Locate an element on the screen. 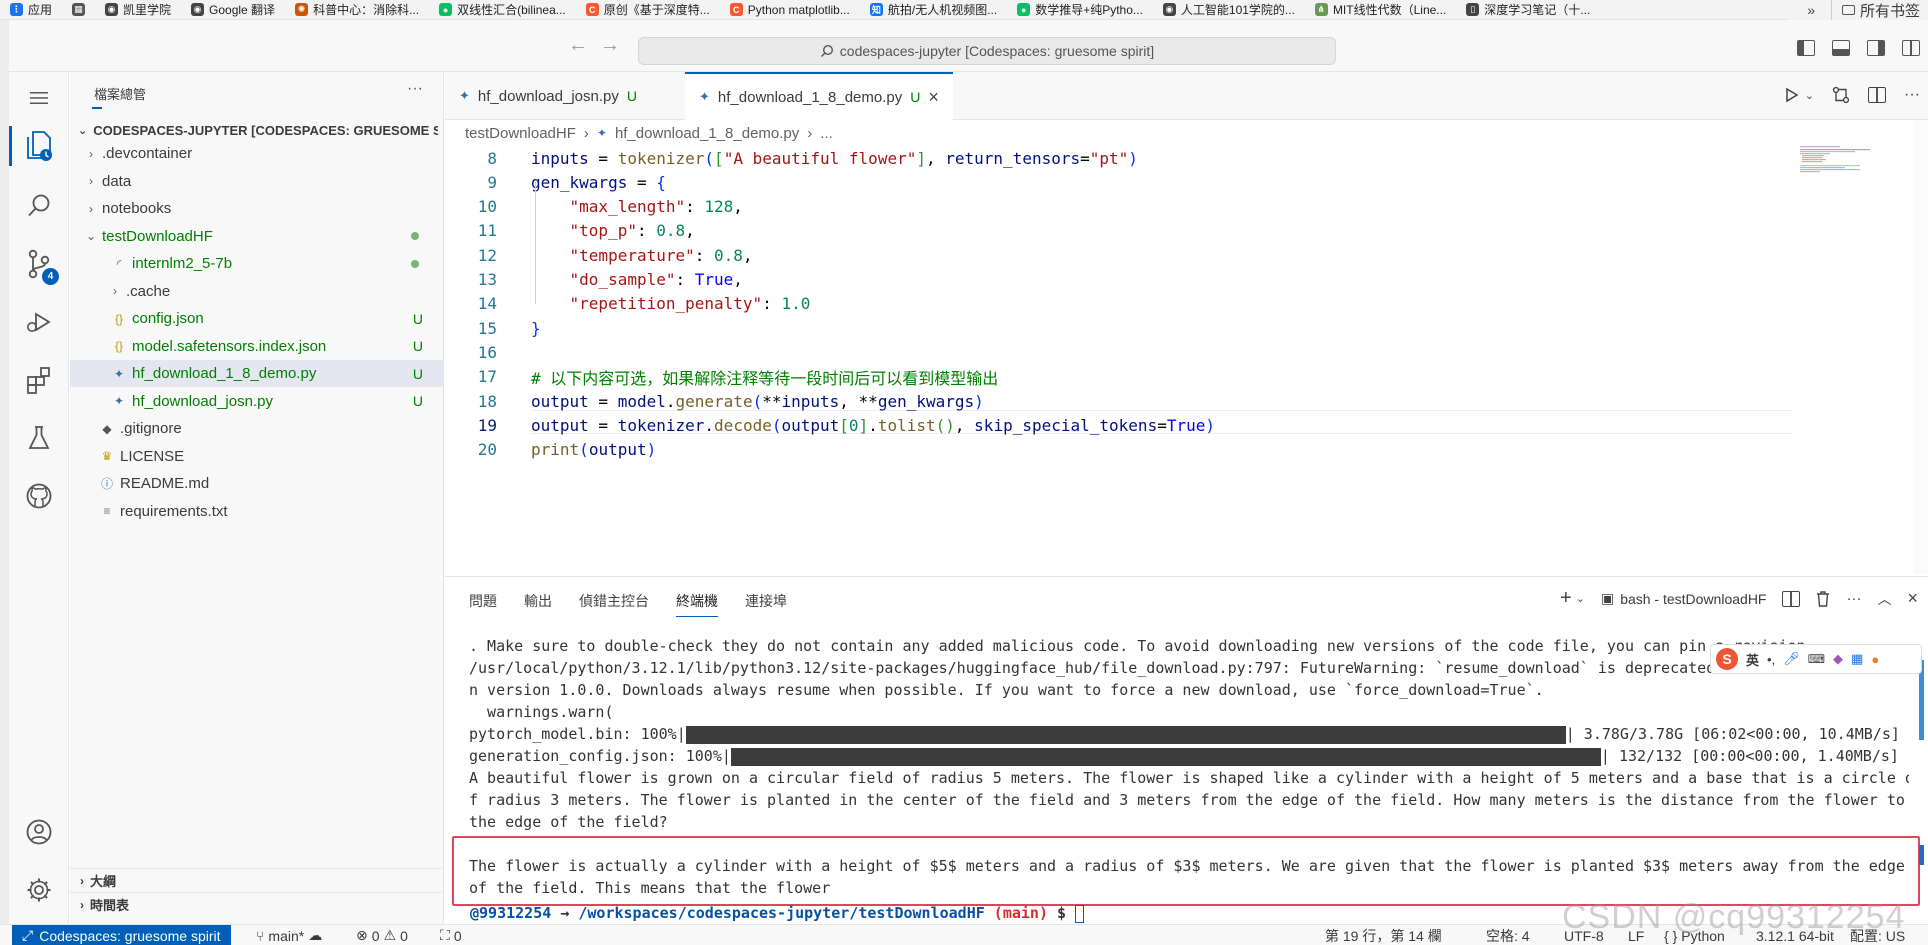 The image size is (1928, 945). tree-item: ⌄ testDownloadHF is located at coordinates (256, 236).